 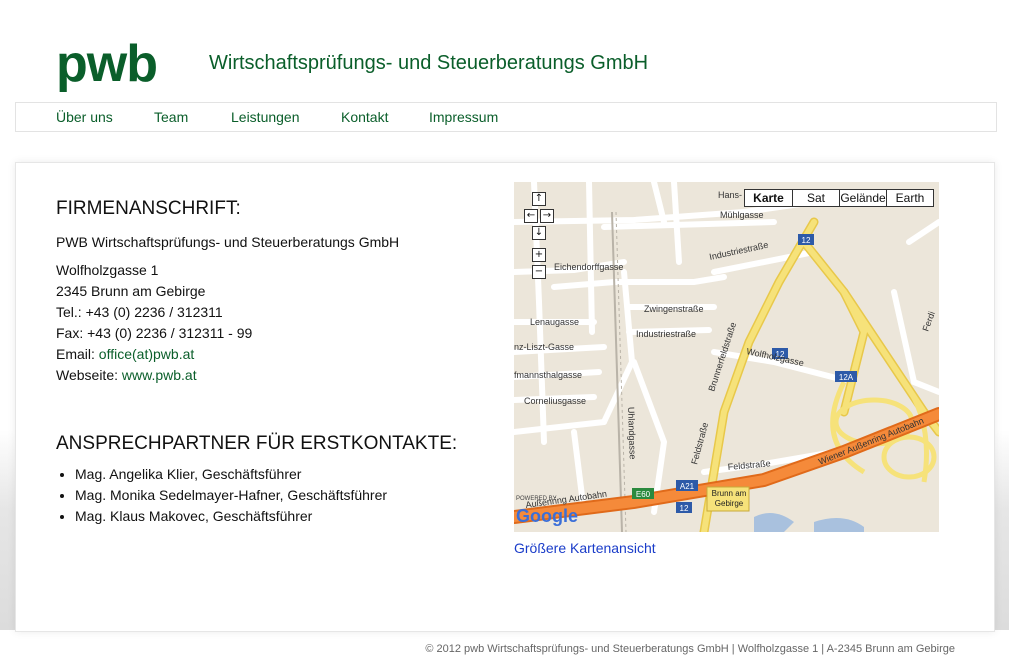 What do you see at coordinates (815, 198) in the screenshot?
I see `map-type-sat: Sat` at bounding box center [815, 198].